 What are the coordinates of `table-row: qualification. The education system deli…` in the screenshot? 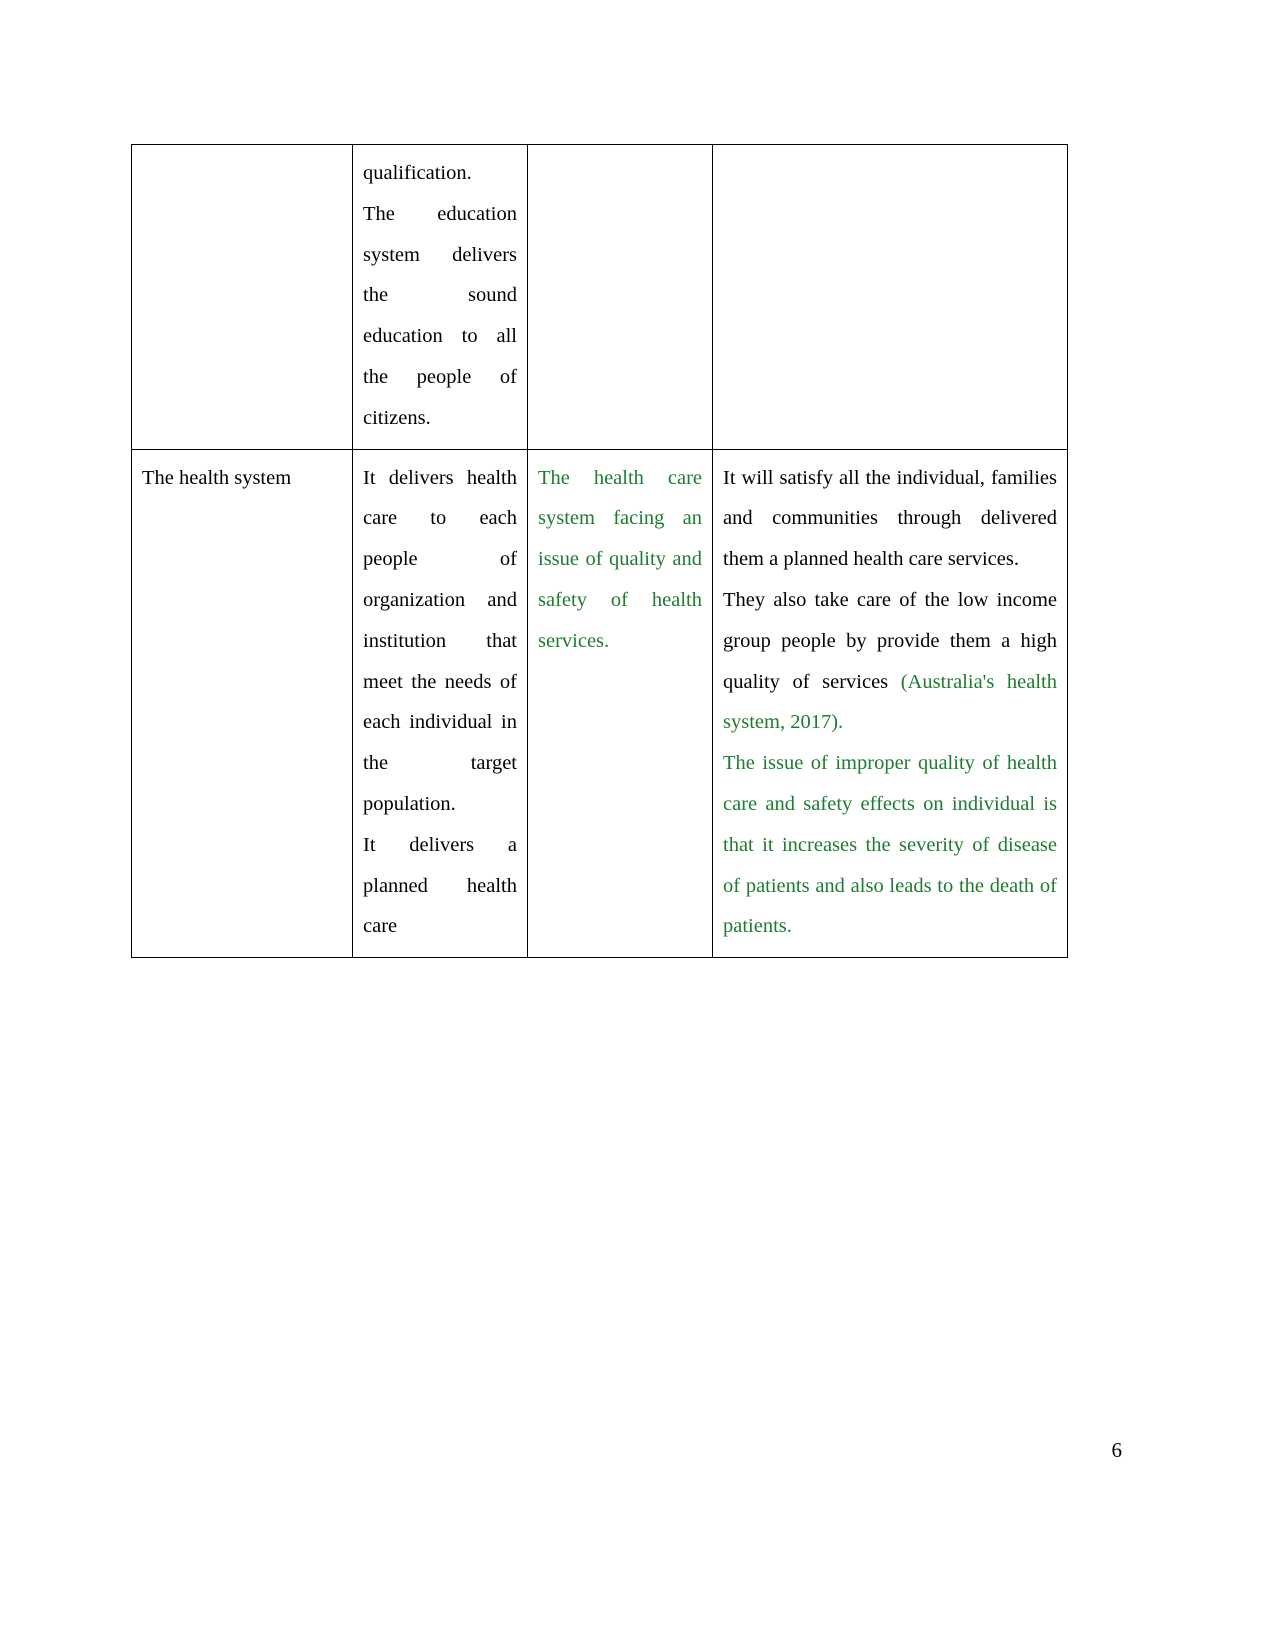 It's located at (599, 297).